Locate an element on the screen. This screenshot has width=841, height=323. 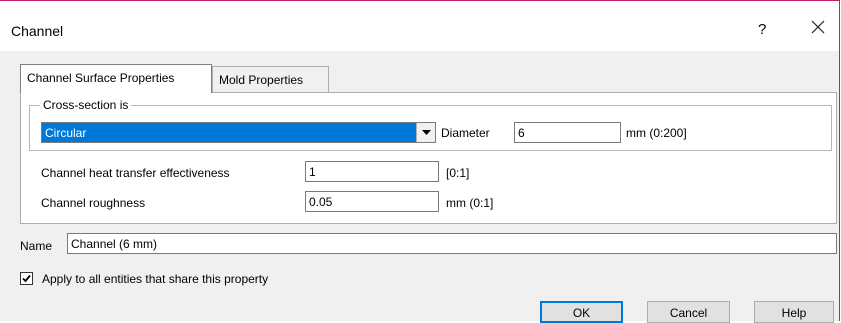
diameter-label: Diameter is located at coordinates (465, 133).